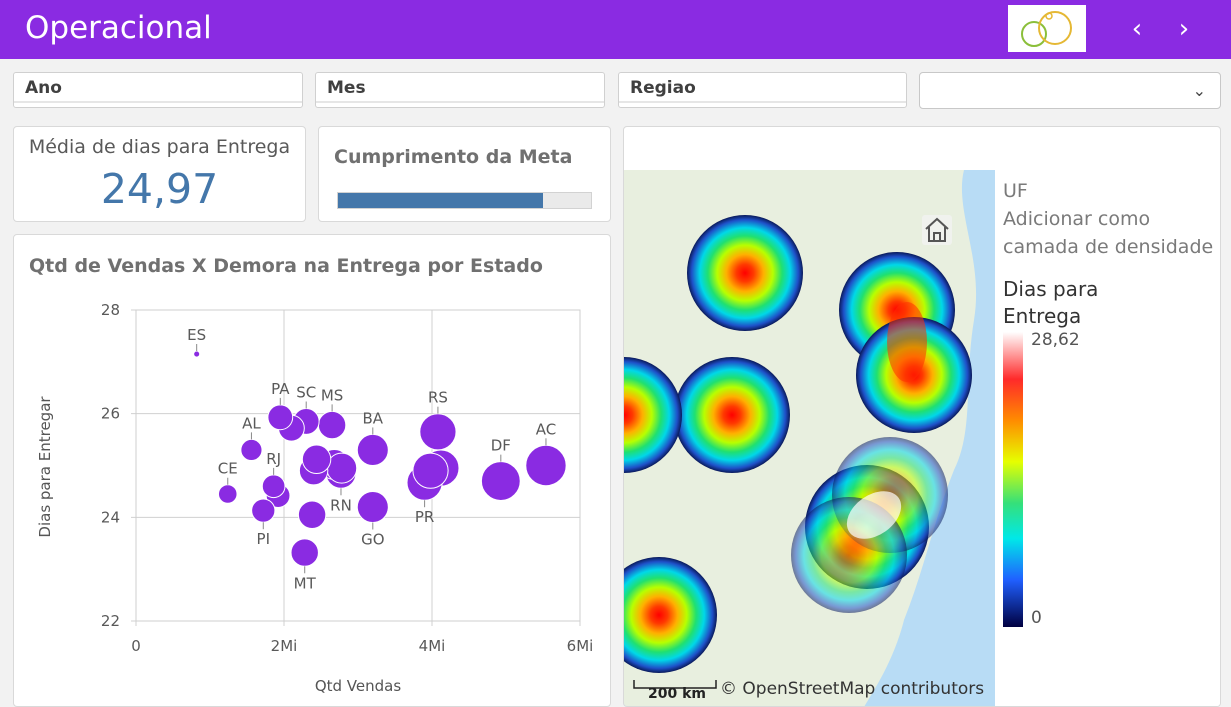  I want to click on point-label: PR, so click(424, 517).